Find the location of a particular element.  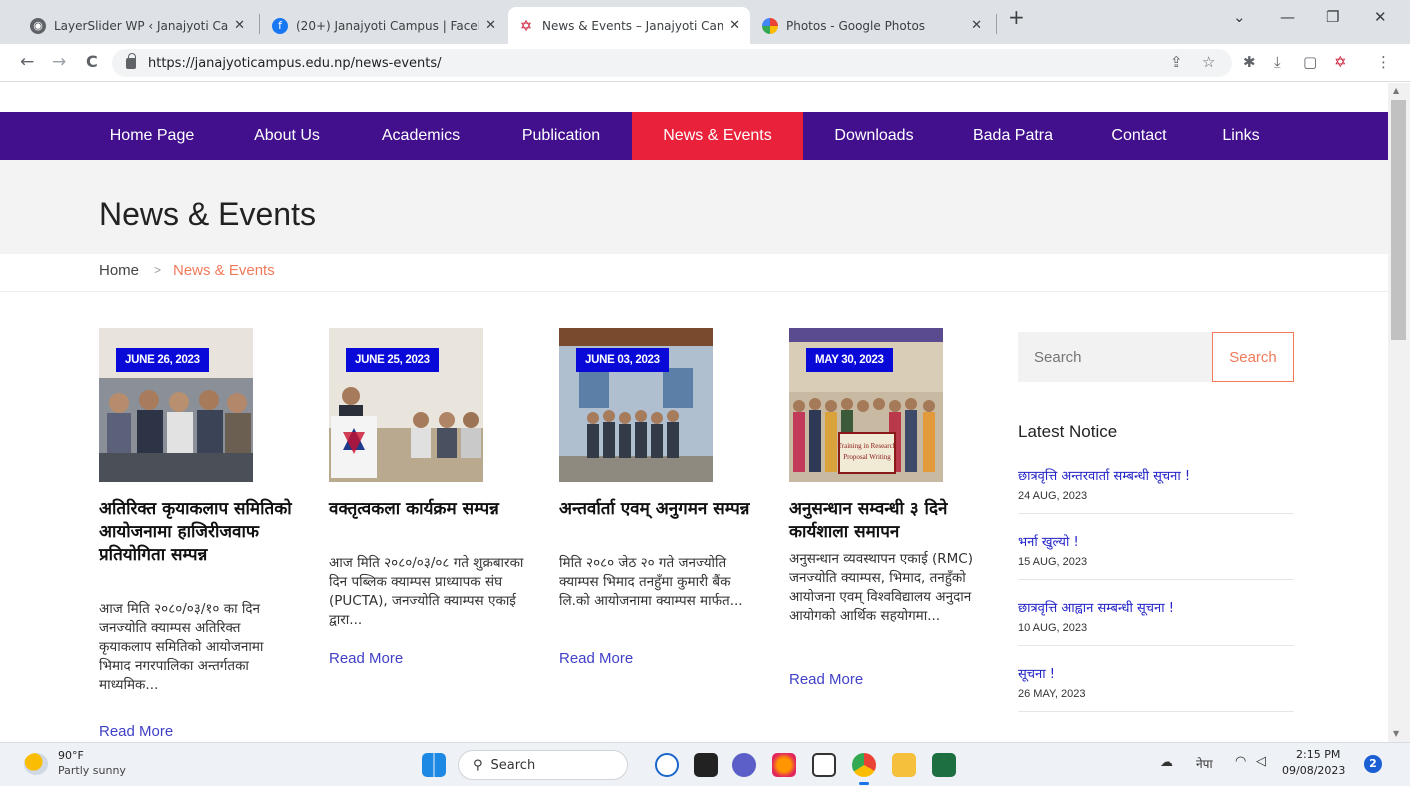

clock-time: 2:15 PM is located at coordinates (1318, 754).